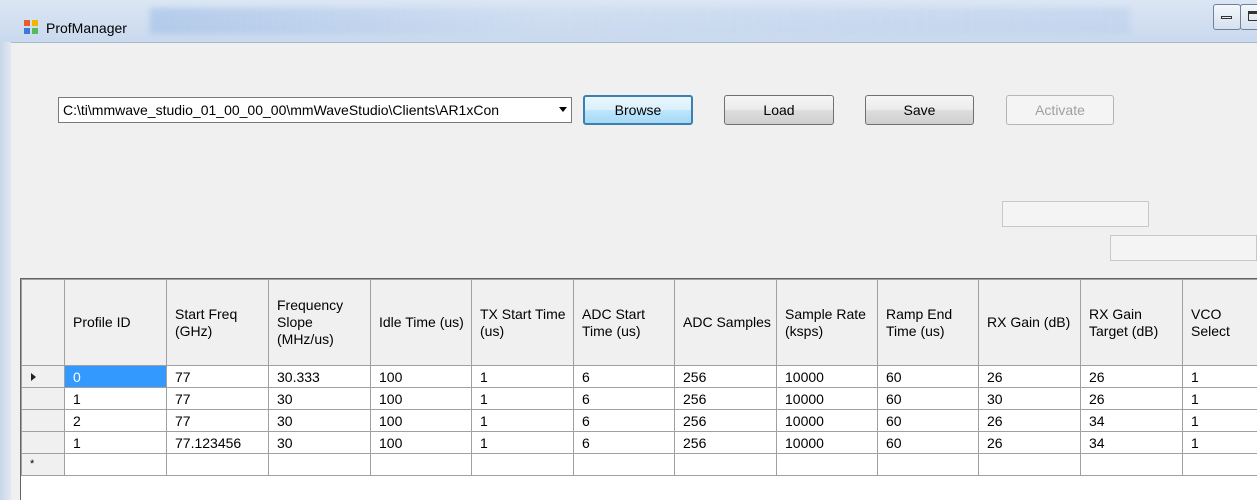 The image size is (1257, 500). What do you see at coordinates (638, 110) in the screenshot?
I see `browse-button: Browse` at bounding box center [638, 110].